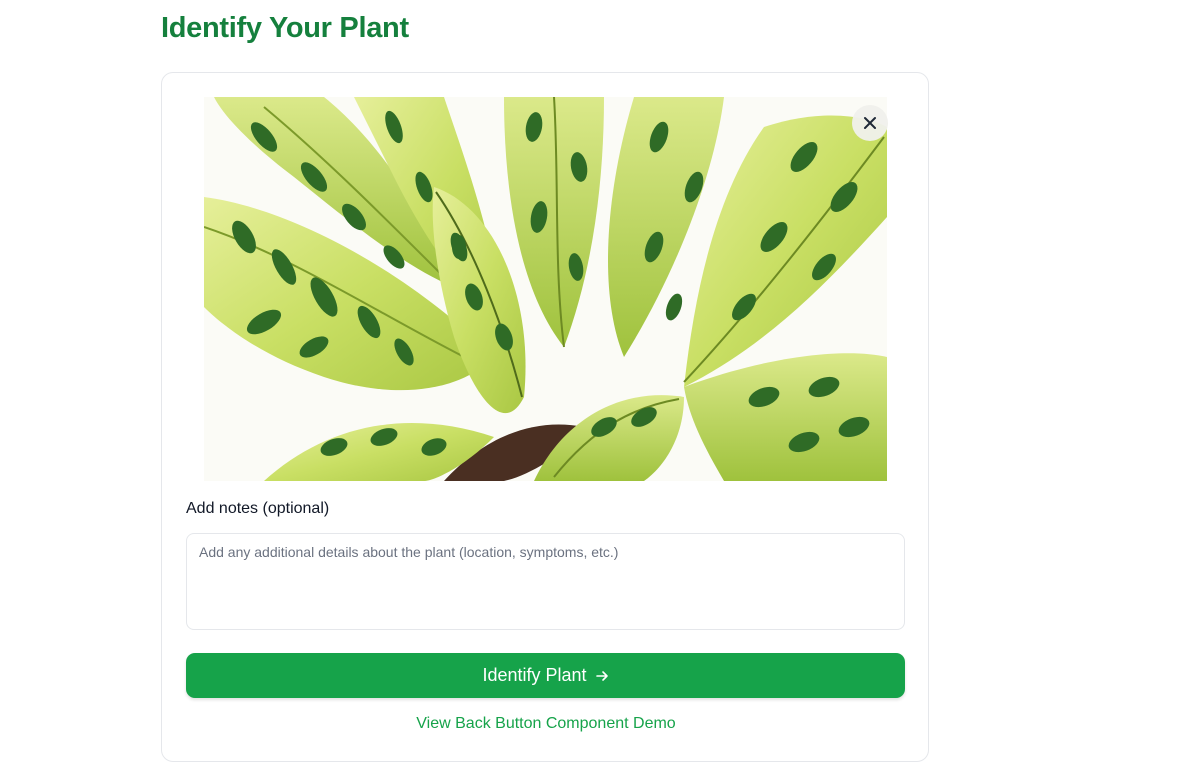  I want to click on close-icon, so click(870, 123).